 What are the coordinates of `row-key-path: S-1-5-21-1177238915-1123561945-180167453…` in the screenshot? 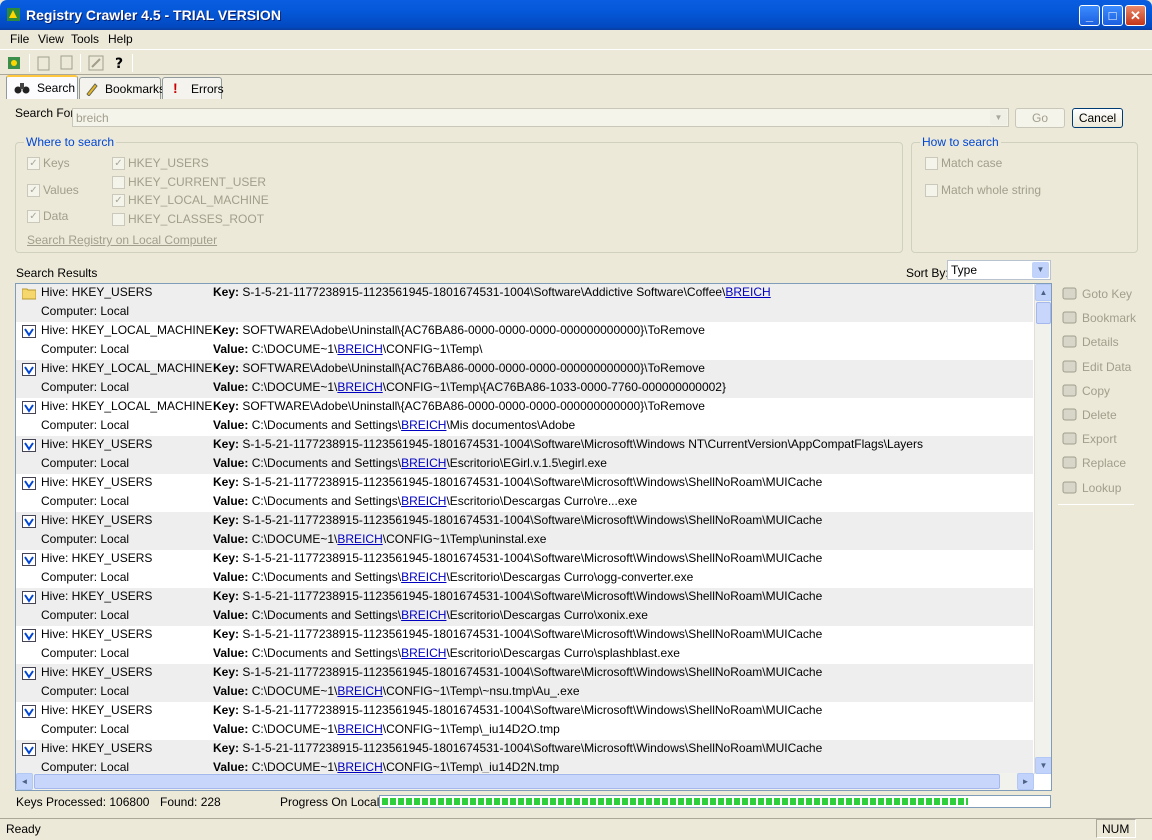 It's located at (532, 558).